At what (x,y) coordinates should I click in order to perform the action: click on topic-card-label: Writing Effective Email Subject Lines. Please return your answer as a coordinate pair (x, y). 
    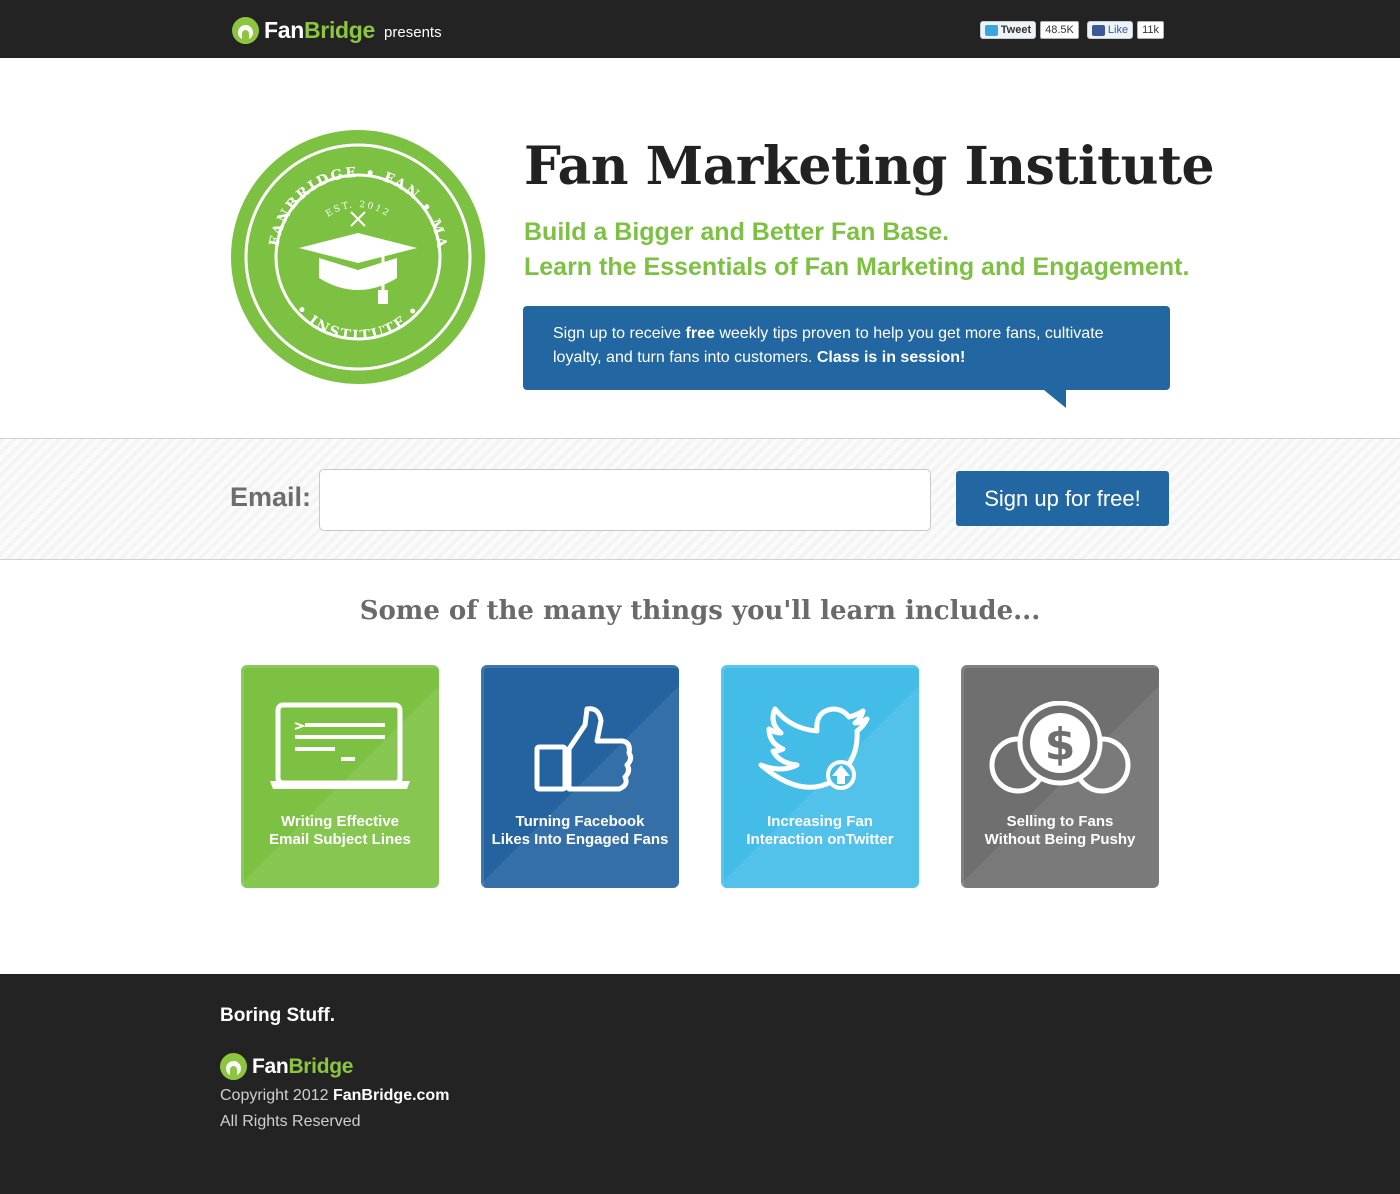
    Looking at the image, I should click on (340, 831).